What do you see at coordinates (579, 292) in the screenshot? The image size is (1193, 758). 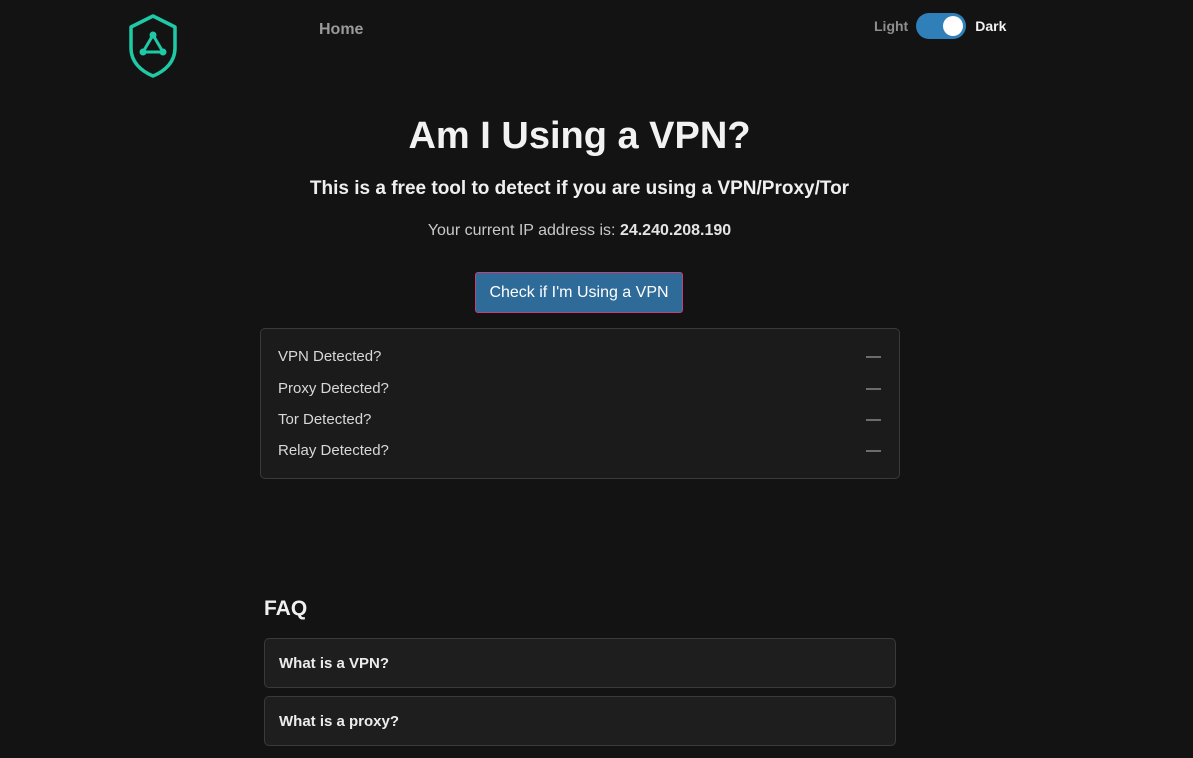 I see `check-vpn-button: Check if I'm Using a VPN` at bounding box center [579, 292].